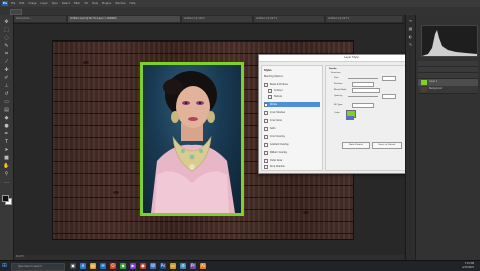 This screenshot has width=480, height=271. Describe the element at coordinates (6, 54) in the screenshot. I see `crop-tool-icon: ⌗` at that location.